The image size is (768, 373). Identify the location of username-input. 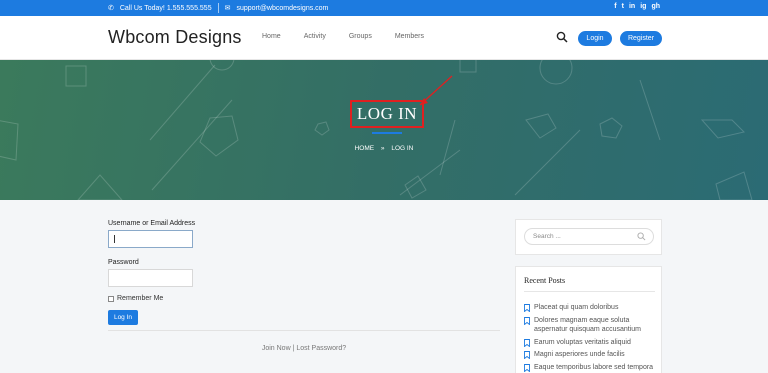
(150, 239).